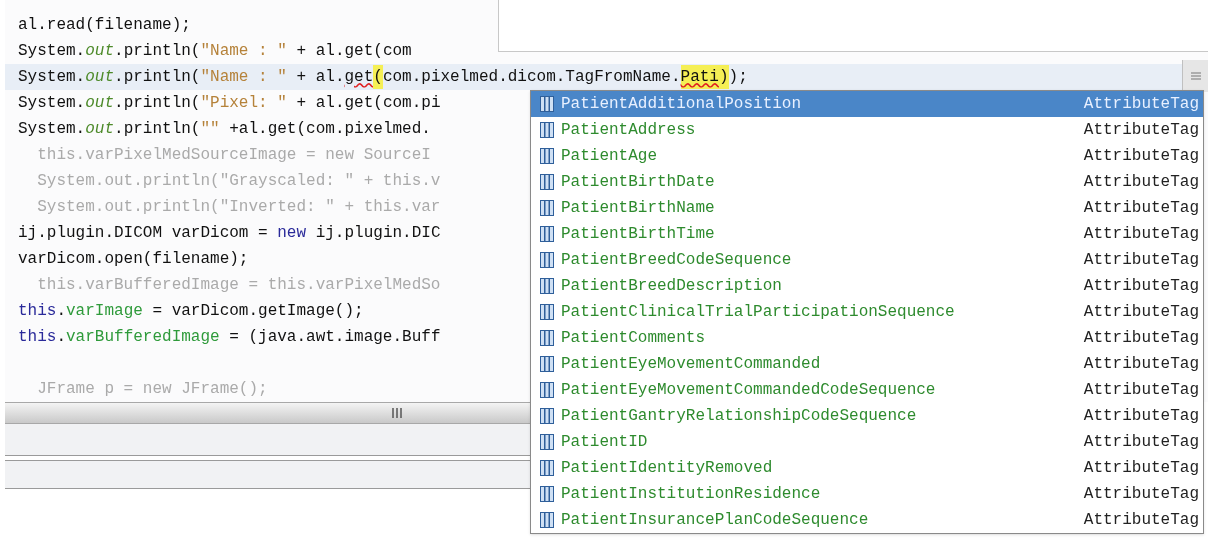 This screenshot has width=1208, height=543. What do you see at coordinates (238, 285) in the screenshot?
I see `comment-text: this.varBufferedImage = this.varPixelMedSo` at bounding box center [238, 285].